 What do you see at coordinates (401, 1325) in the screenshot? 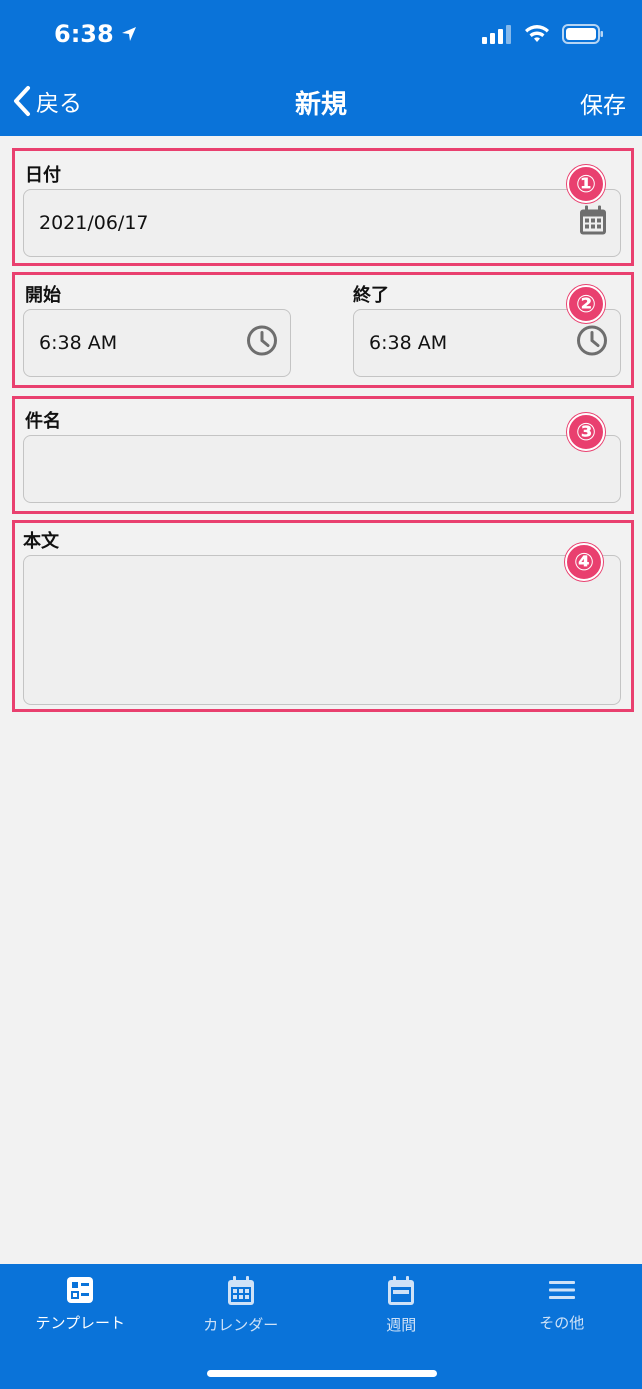
I see `tab-week-label: 週間` at bounding box center [401, 1325].